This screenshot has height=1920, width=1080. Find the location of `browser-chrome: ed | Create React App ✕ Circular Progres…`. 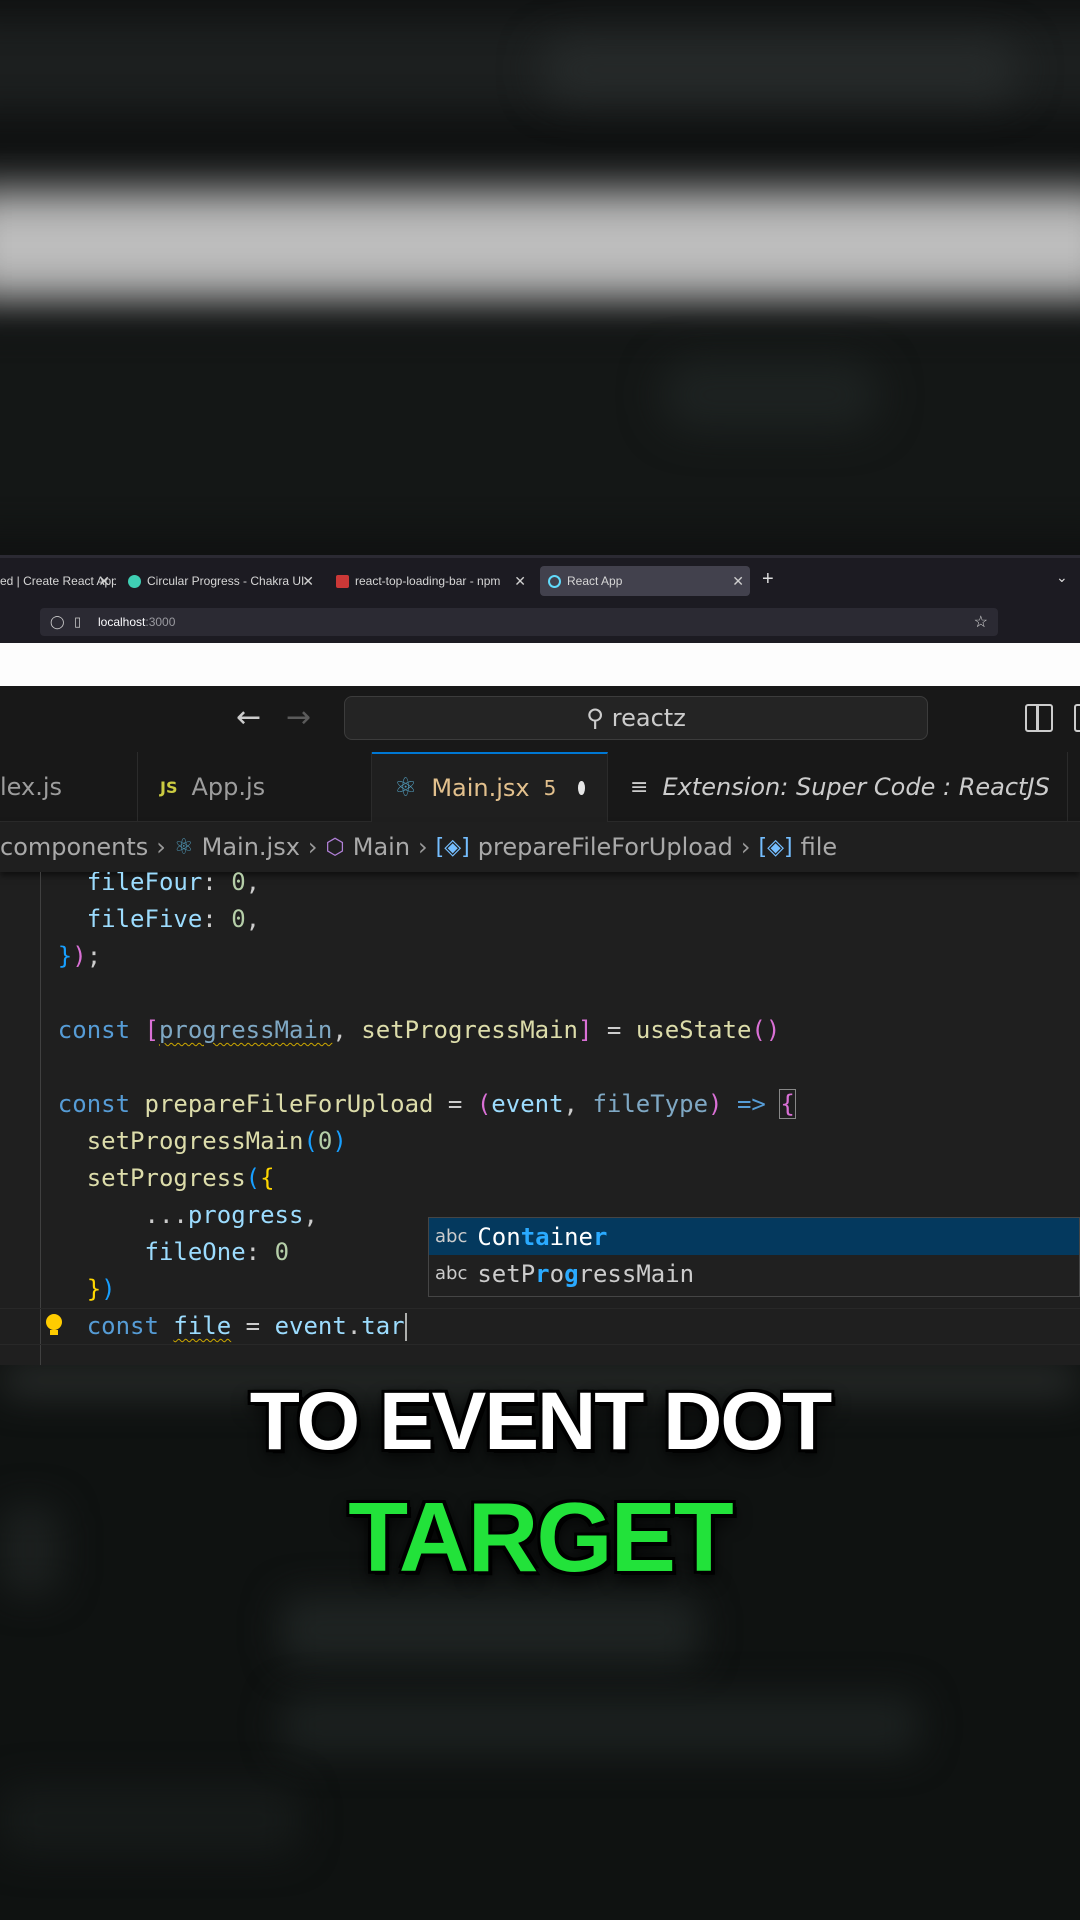

browser-chrome: ed | Create React App ✕ Circular Progres… is located at coordinates (540, 599).